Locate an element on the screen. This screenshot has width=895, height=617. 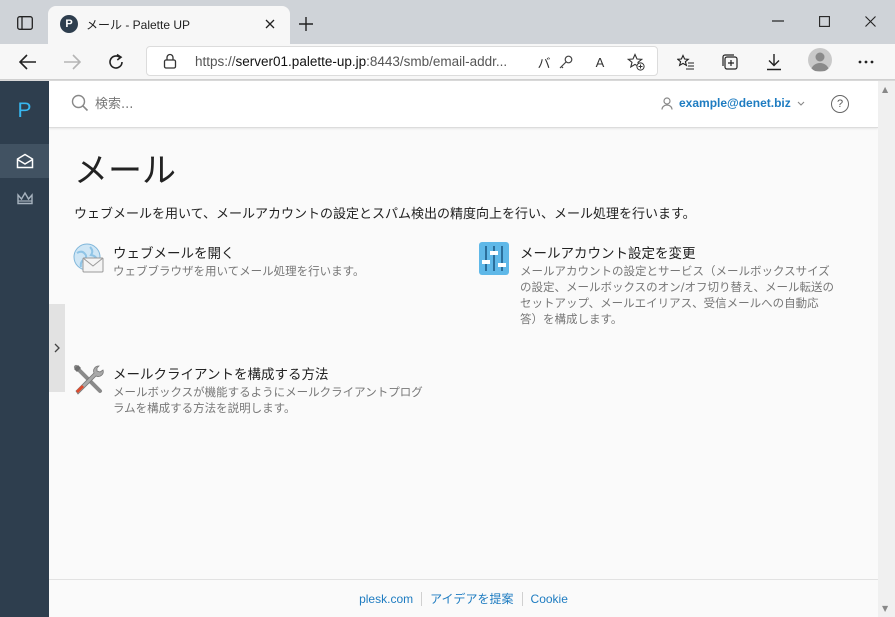
card-description-line: ラムを構成する方法を説明します。 is located at coordinates (204, 408).